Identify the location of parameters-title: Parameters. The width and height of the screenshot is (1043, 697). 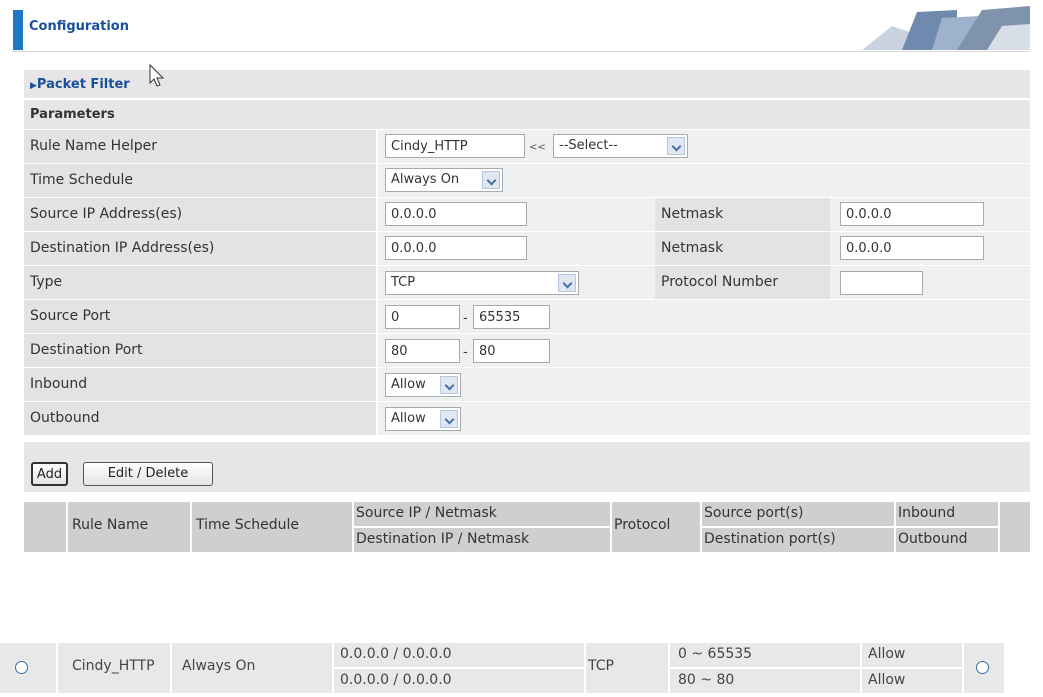
(72, 114).